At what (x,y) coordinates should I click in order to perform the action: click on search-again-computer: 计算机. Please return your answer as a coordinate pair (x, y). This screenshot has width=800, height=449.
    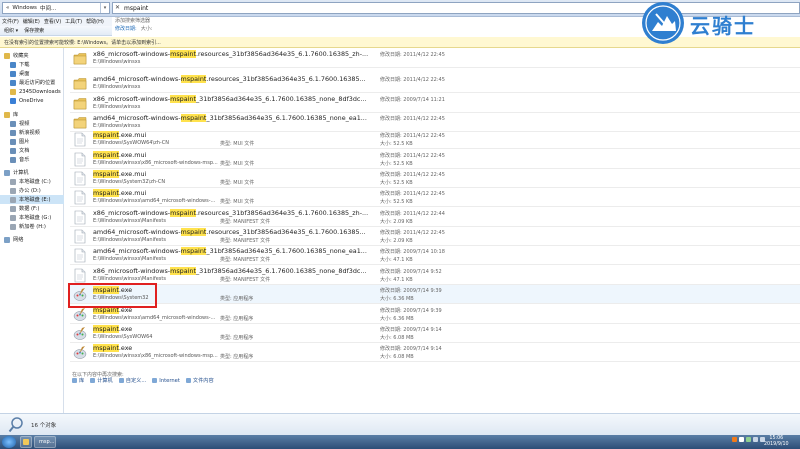
    Looking at the image, I should click on (101, 380).